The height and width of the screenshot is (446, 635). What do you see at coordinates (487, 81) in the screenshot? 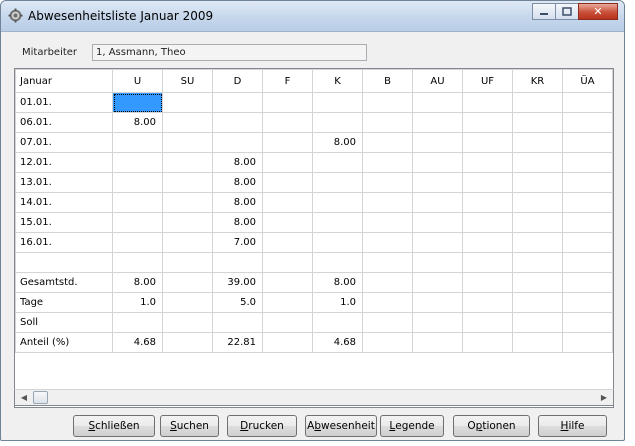
I see `column-header: UF` at bounding box center [487, 81].